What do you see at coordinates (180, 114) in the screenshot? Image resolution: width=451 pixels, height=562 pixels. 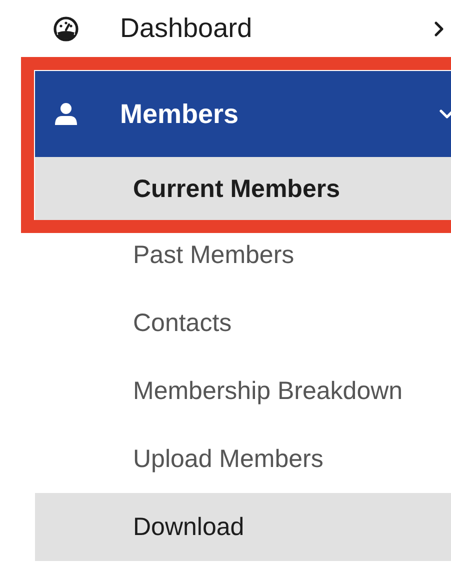 I see `menu-label: Members` at bounding box center [180, 114].